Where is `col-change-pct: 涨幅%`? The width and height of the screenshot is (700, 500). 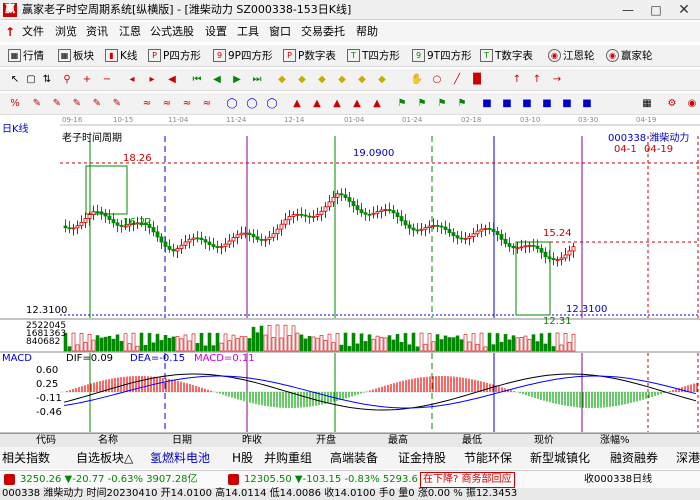
col-change-pct: 涨幅% is located at coordinates (615, 441).